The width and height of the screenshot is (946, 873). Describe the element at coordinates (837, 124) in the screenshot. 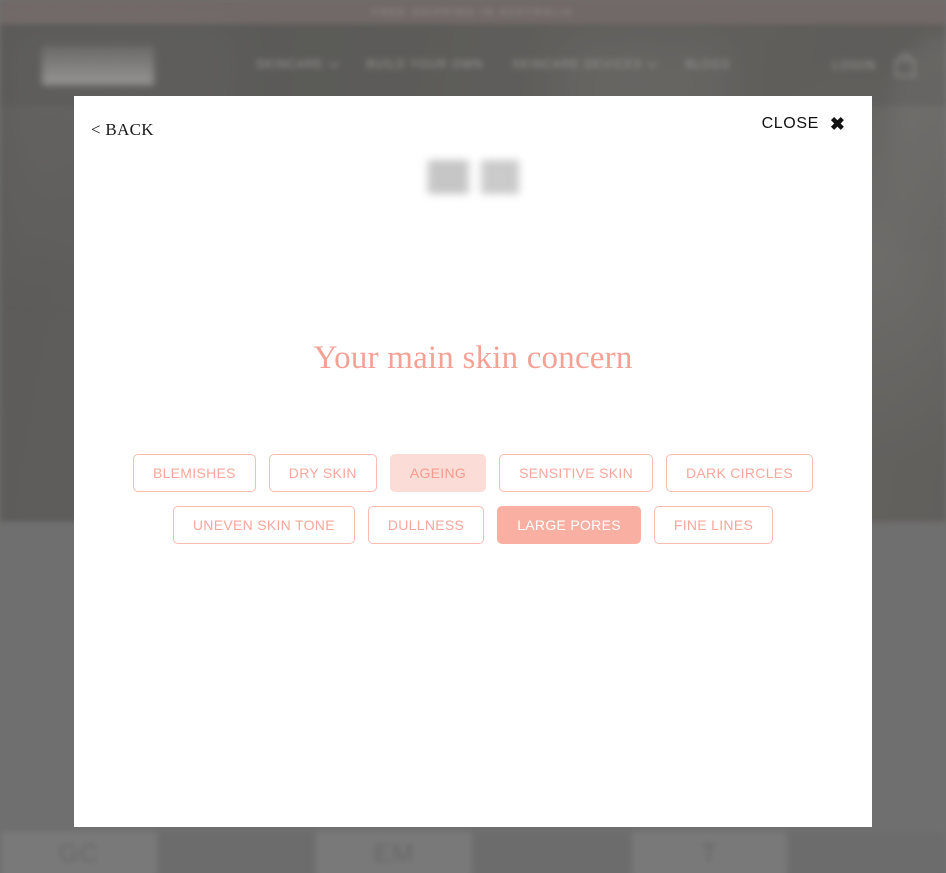

I see `close-x-icon: ✖` at that location.